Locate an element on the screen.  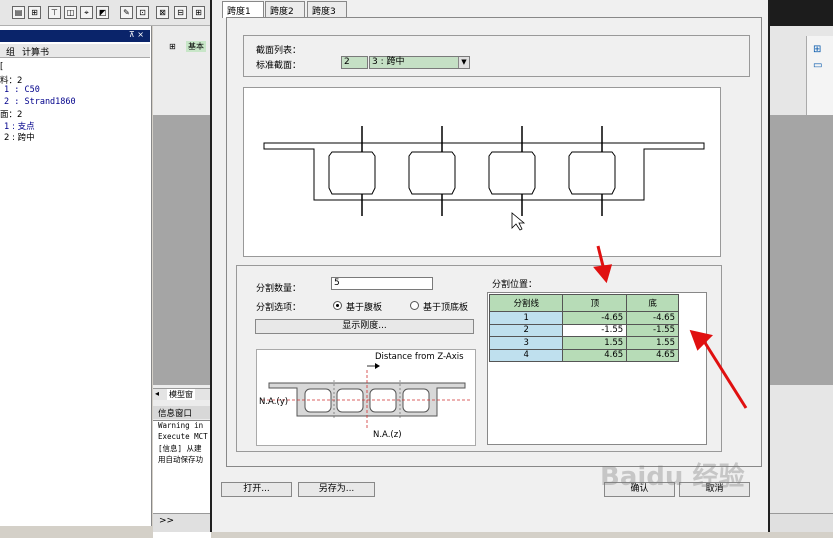
panel-close-icon: ⊼ × is located at coordinates (136, 34).